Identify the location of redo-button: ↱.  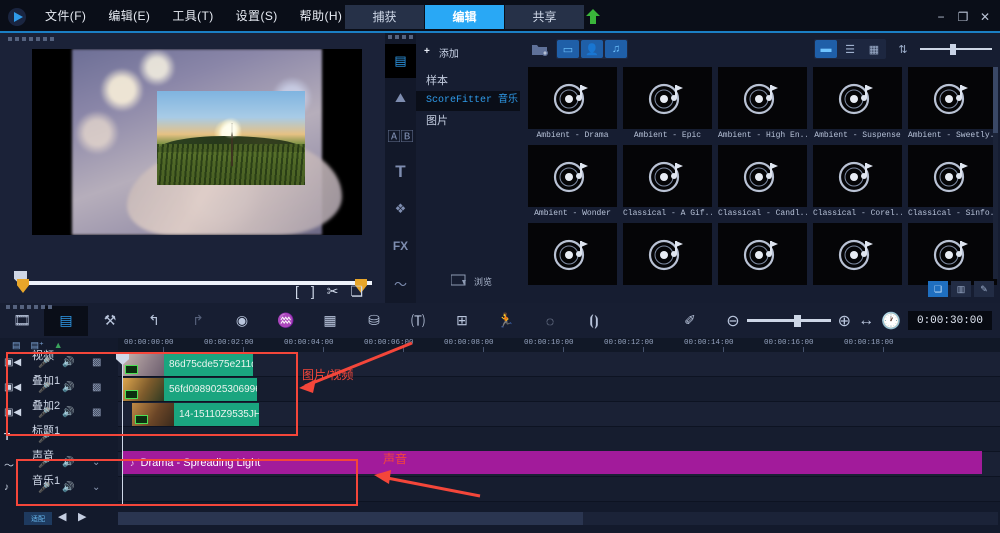
(198, 321).